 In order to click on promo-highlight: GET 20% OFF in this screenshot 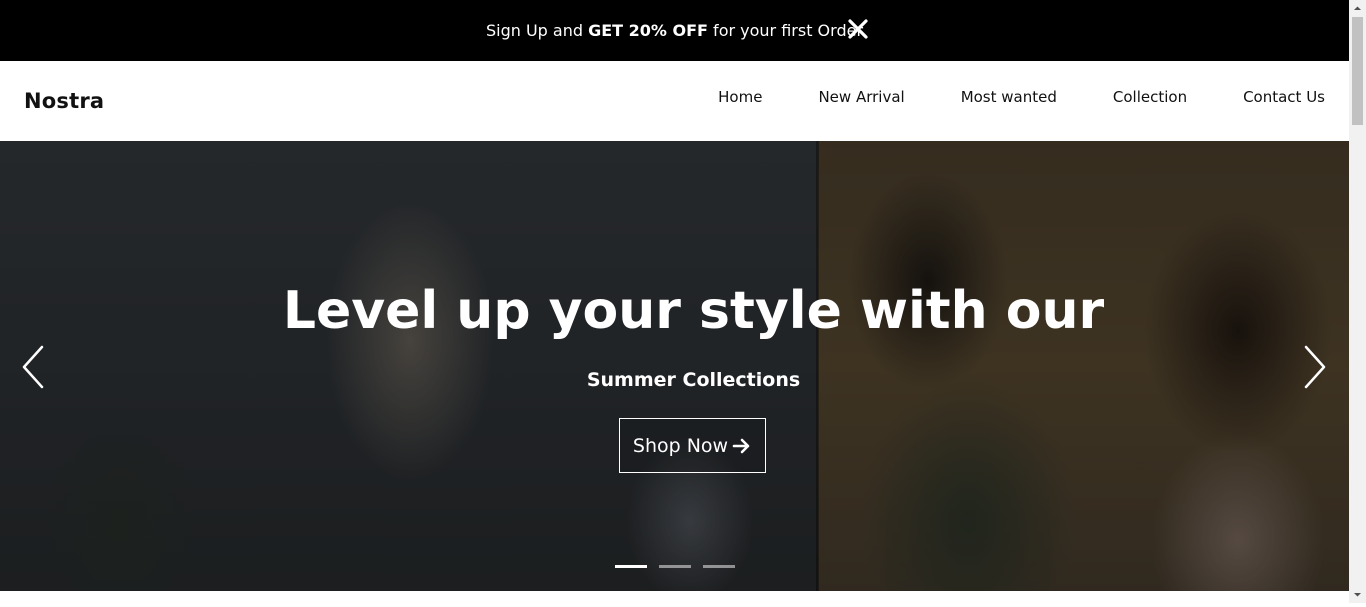, I will do `click(648, 30)`.